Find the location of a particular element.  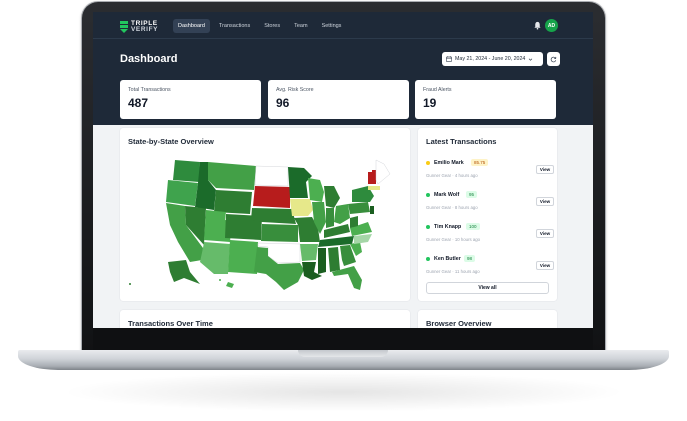

browser-overview-card: Browser Overview is located at coordinates (487, 319).